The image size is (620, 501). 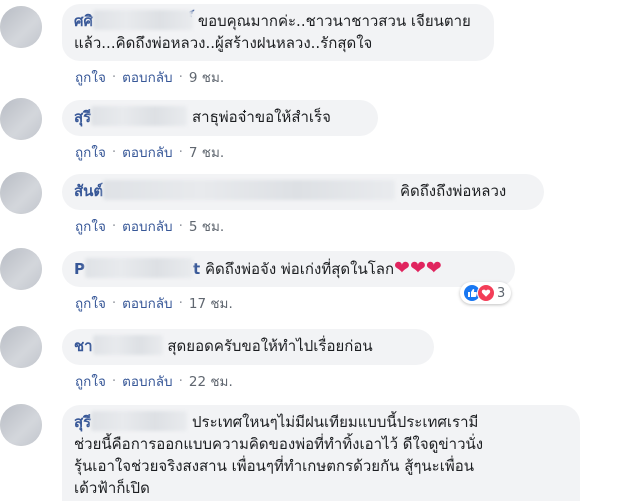 What do you see at coordinates (206, 77) in the screenshot?
I see `timestamp: 9 ชม.` at bounding box center [206, 77].